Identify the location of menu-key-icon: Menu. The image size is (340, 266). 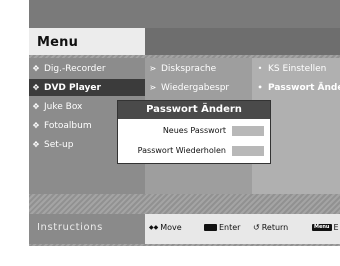
(322, 227).